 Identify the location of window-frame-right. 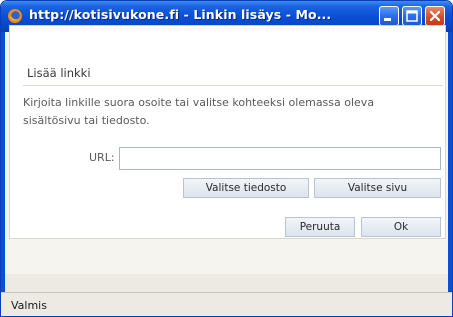
(450, 162).